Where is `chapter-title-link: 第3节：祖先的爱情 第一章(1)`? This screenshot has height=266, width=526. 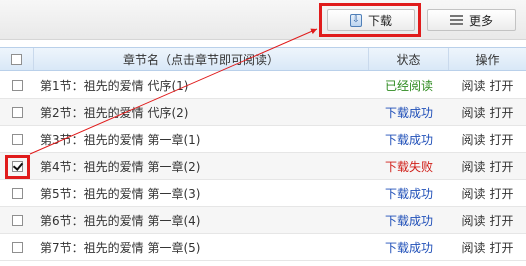 chapter-title-link: 第3节：祖先的爱情 第一章(1) is located at coordinates (201, 139).